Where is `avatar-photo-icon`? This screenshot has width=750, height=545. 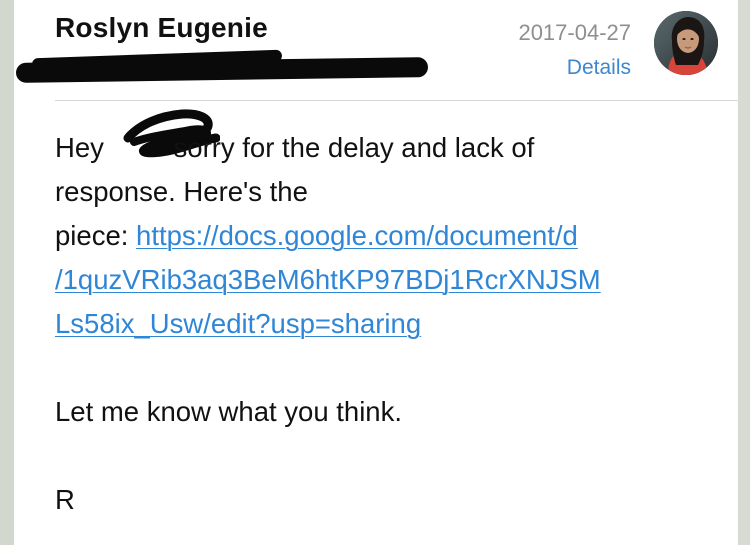
avatar-photo-icon is located at coordinates (686, 43).